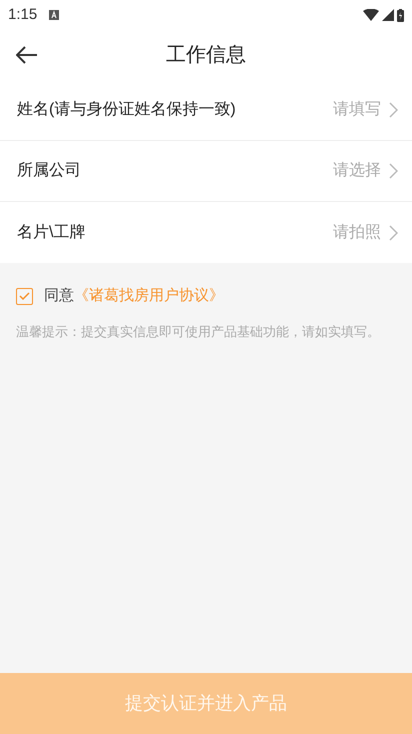 This screenshot has width=412, height=734. What do you see at coordinates (49, 171) in the screenshot?
I see `row-label: 所属公司` at bounding box center [49, 171].